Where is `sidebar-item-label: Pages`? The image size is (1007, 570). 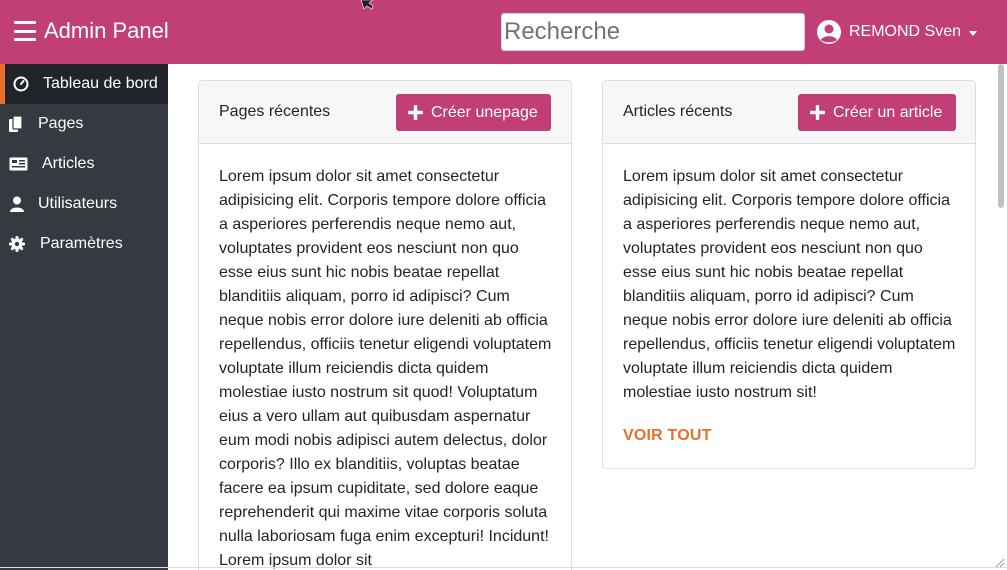
sidebar-item-label: Pages is located at coordinates (61, 123).